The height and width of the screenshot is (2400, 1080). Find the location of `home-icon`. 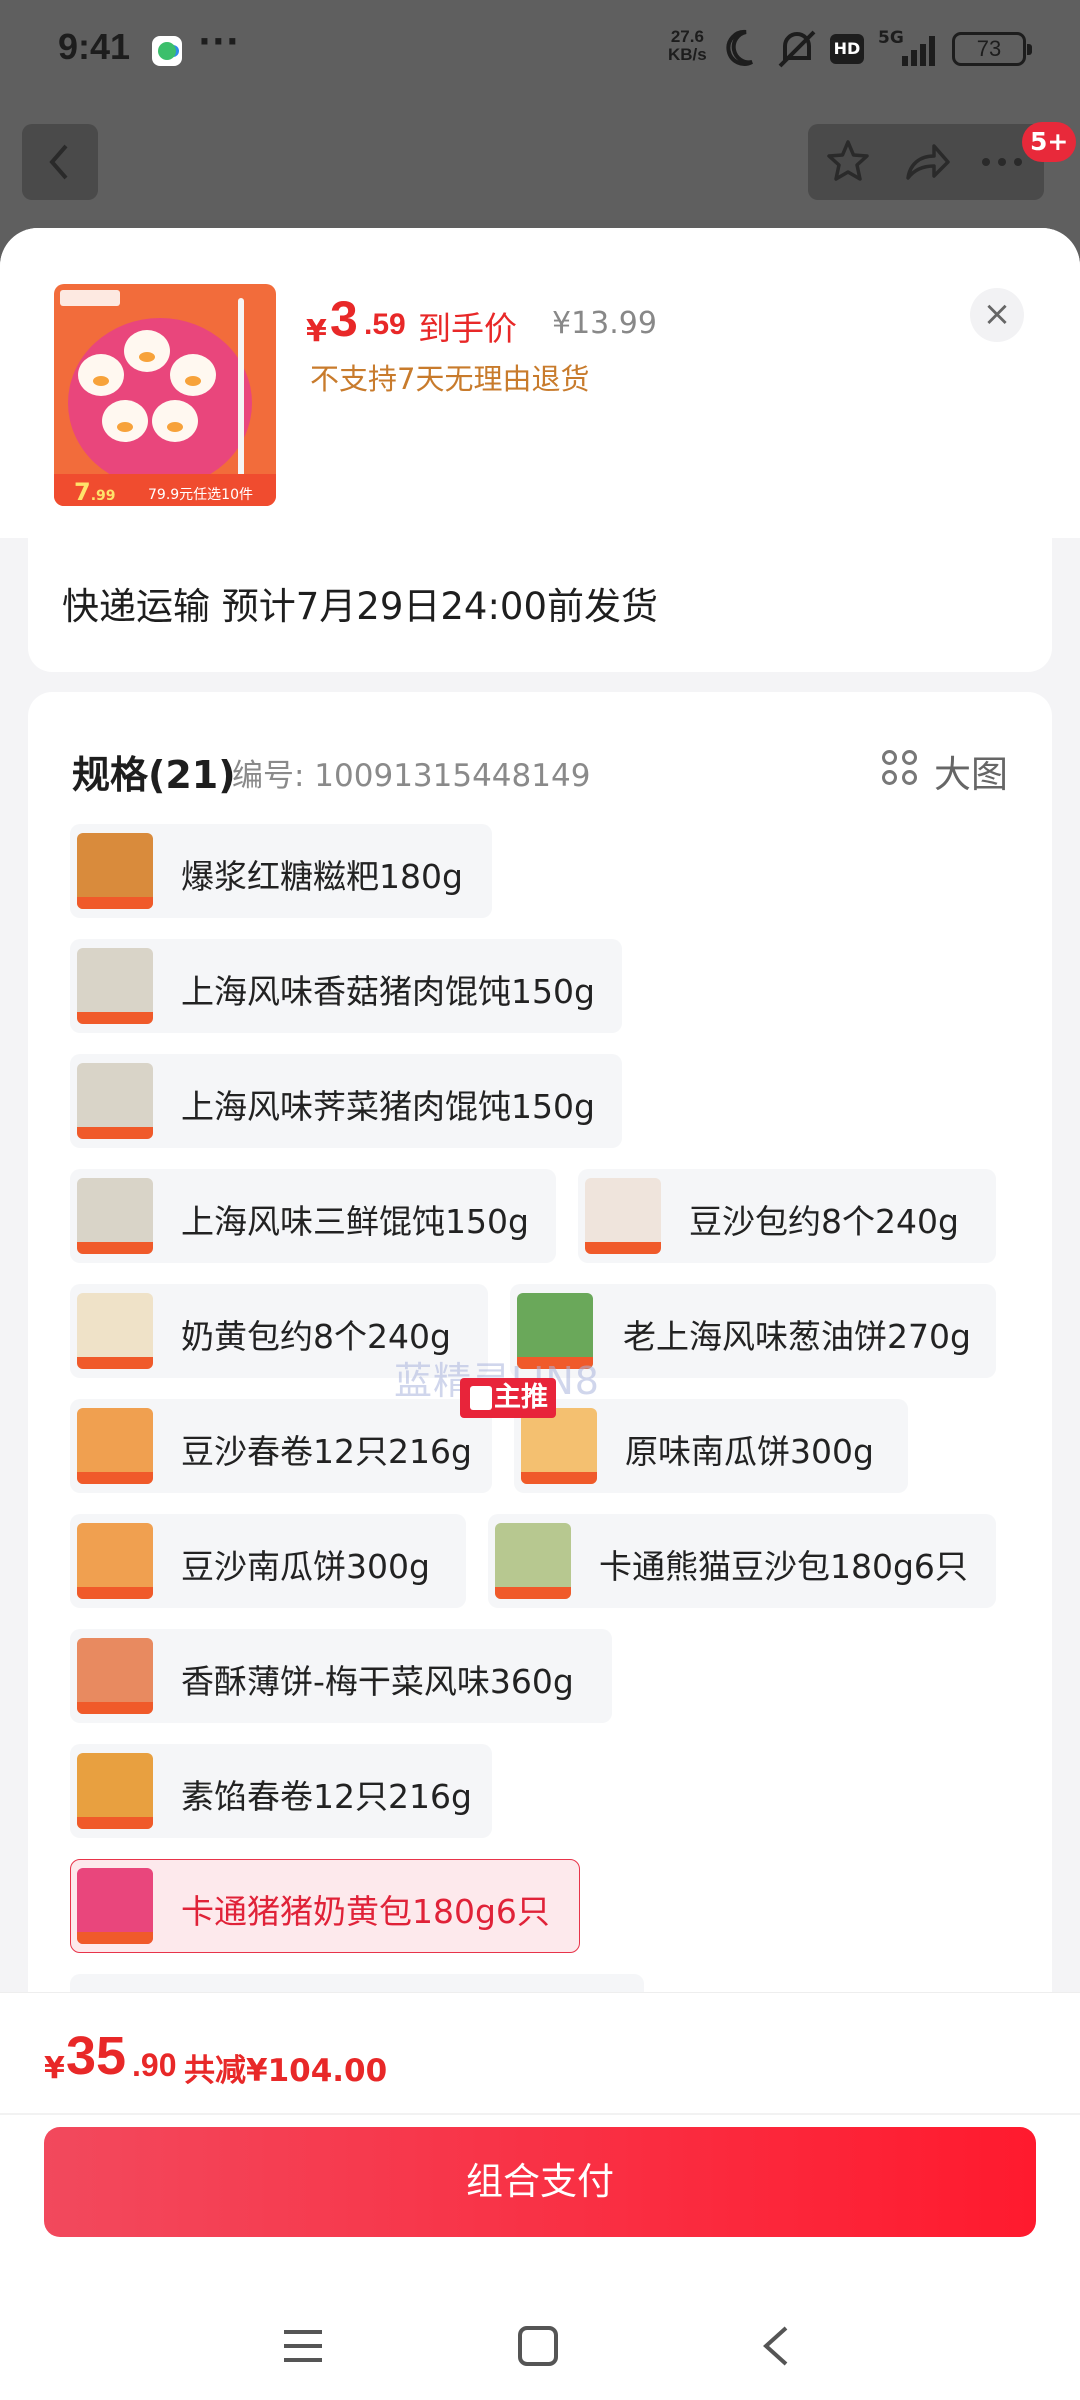

home-icon is located at coordinates (538, 2346).